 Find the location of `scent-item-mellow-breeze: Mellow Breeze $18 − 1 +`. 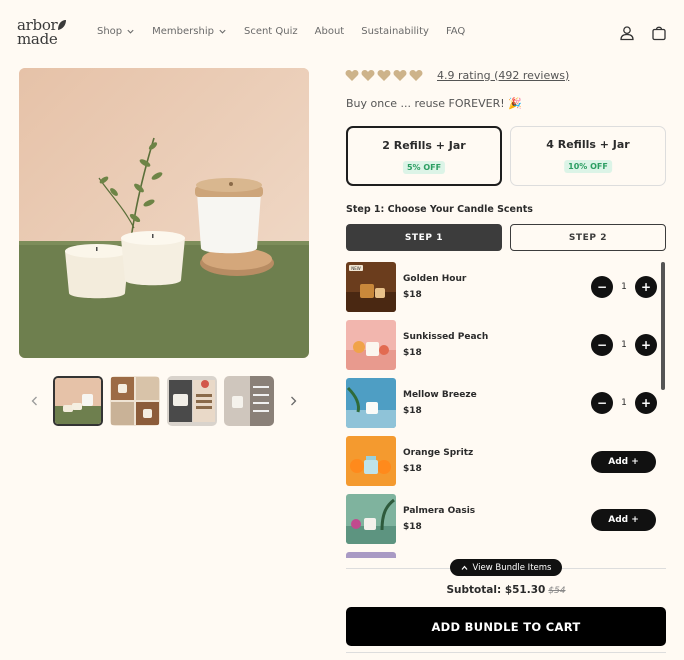

scent-item-mellow-breeze: Mellow Breeze $18 − 1 + is located at coordinates (502, 403).